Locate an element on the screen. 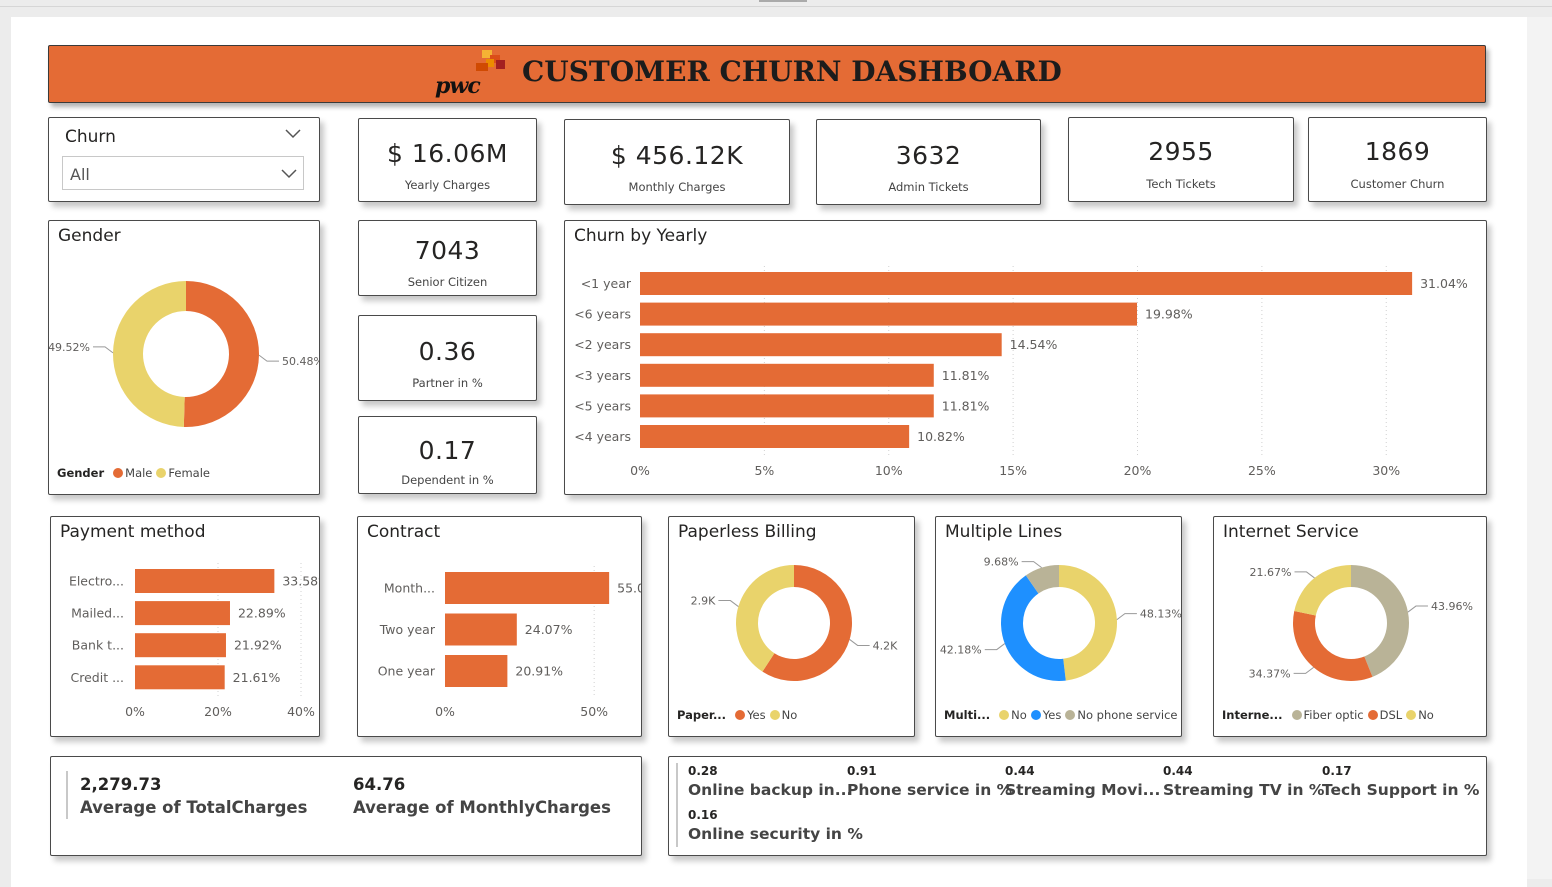 The width and height of the screenshot is (1552, 887). data-label: 34.37% is located at coordinates (1270, 673).